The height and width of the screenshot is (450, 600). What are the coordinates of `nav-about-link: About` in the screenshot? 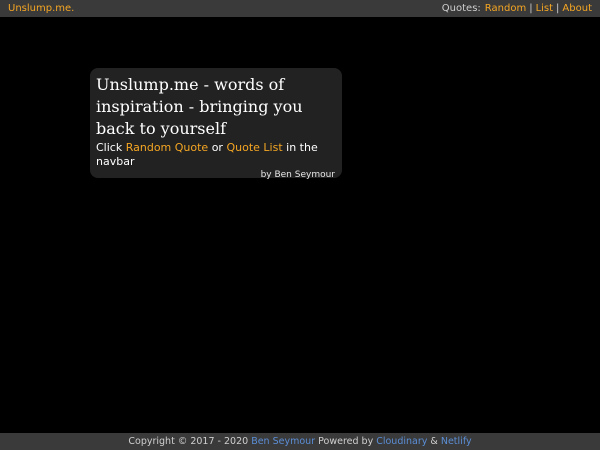 It's located at (577, 8).